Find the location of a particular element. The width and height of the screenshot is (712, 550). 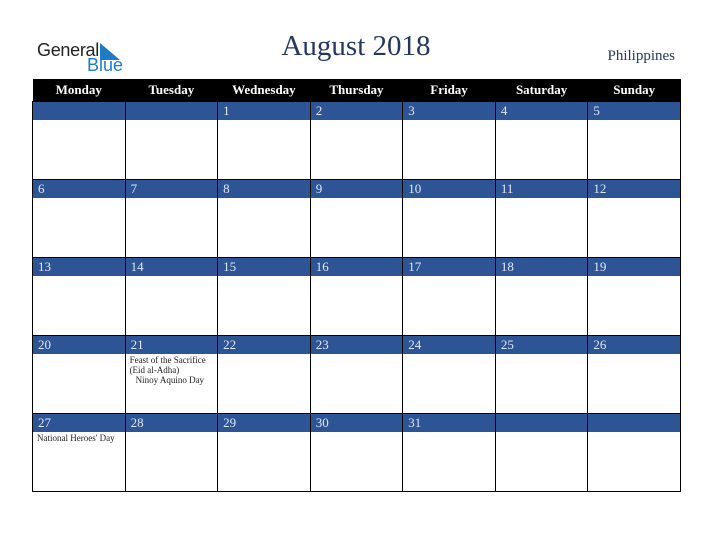

day-number: 17 is located at coordinates (449, 267).